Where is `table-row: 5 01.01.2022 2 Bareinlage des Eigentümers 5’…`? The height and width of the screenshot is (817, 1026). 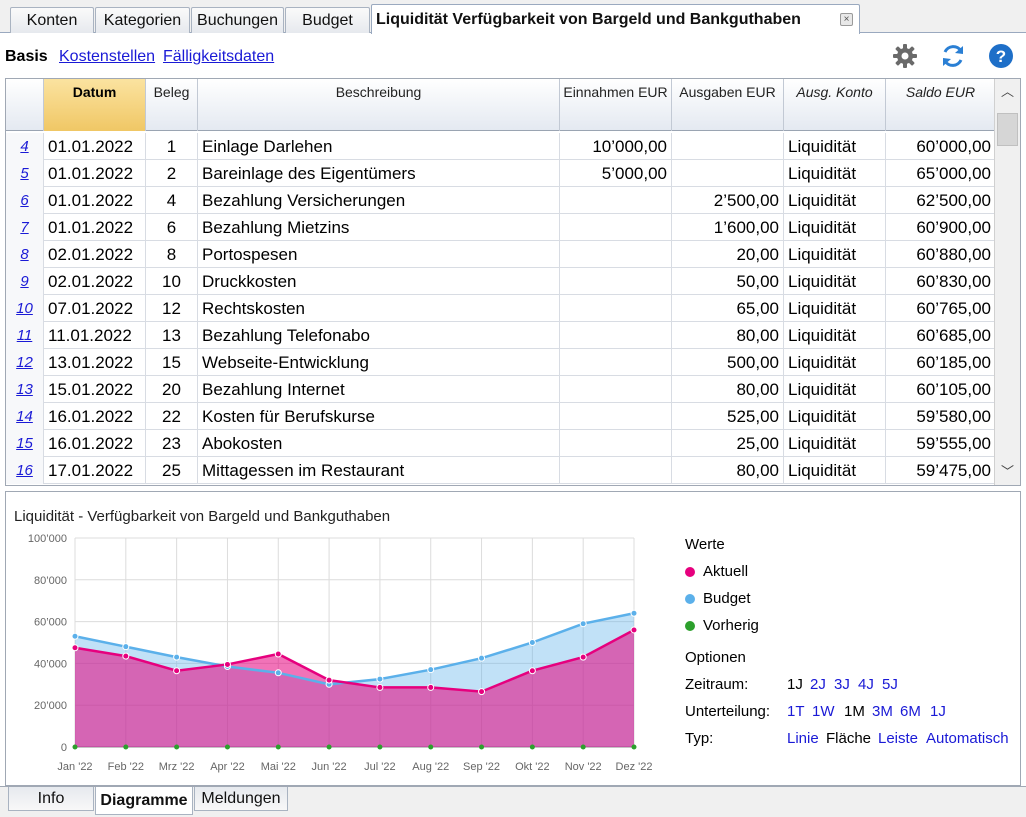
table-row: 5 01.01.2022 2 Bareinlage des Eigentümers 5’… is located at coordinates (501, 173).